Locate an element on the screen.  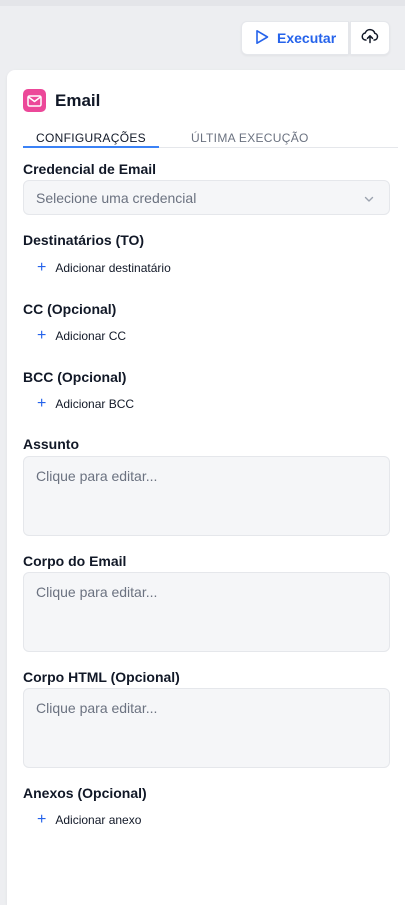
credential-select-placeholder: Selecione uma credencial is located at coordinates (116, 197).